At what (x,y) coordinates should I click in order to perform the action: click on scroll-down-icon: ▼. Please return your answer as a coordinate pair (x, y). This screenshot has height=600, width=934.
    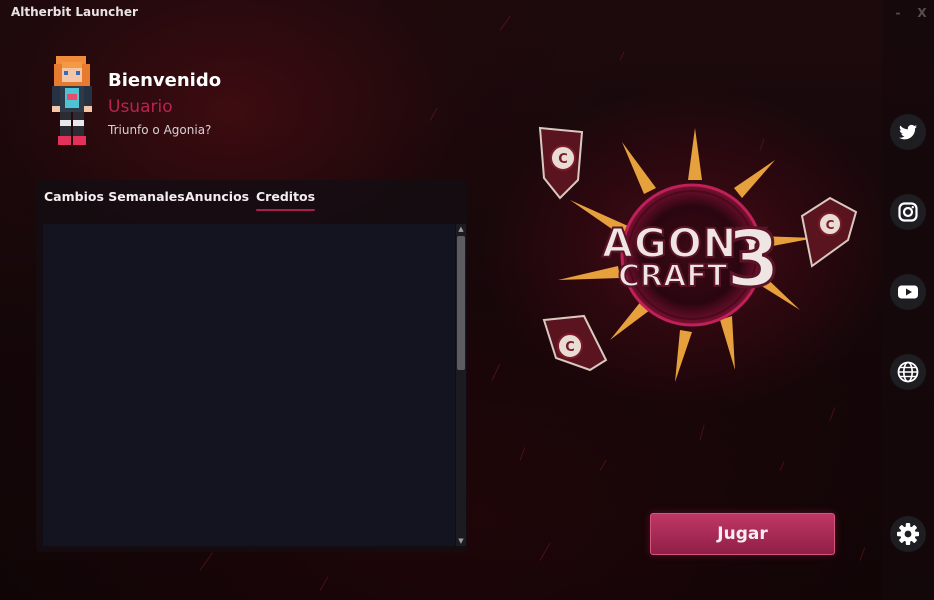
    Looking at the image, I should click on (461, 541).